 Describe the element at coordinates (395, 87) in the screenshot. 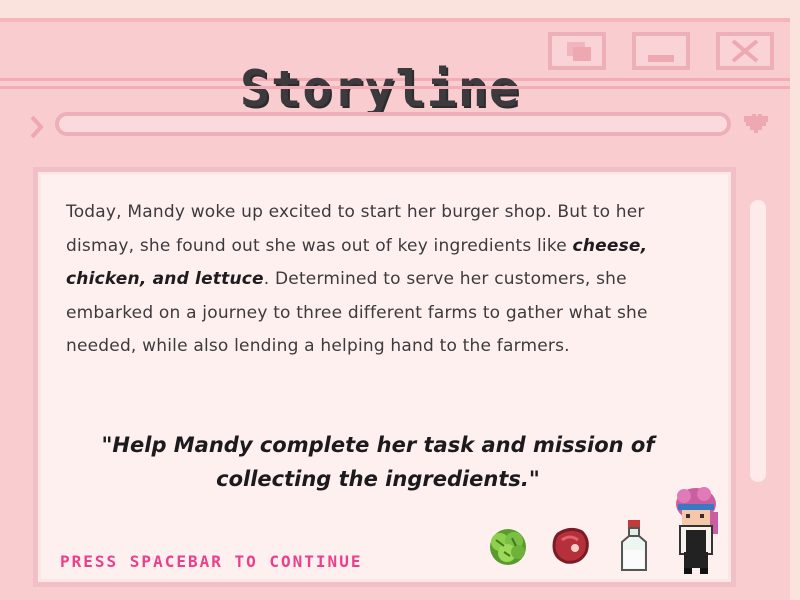

I see `title-rule-bottom` at that location.